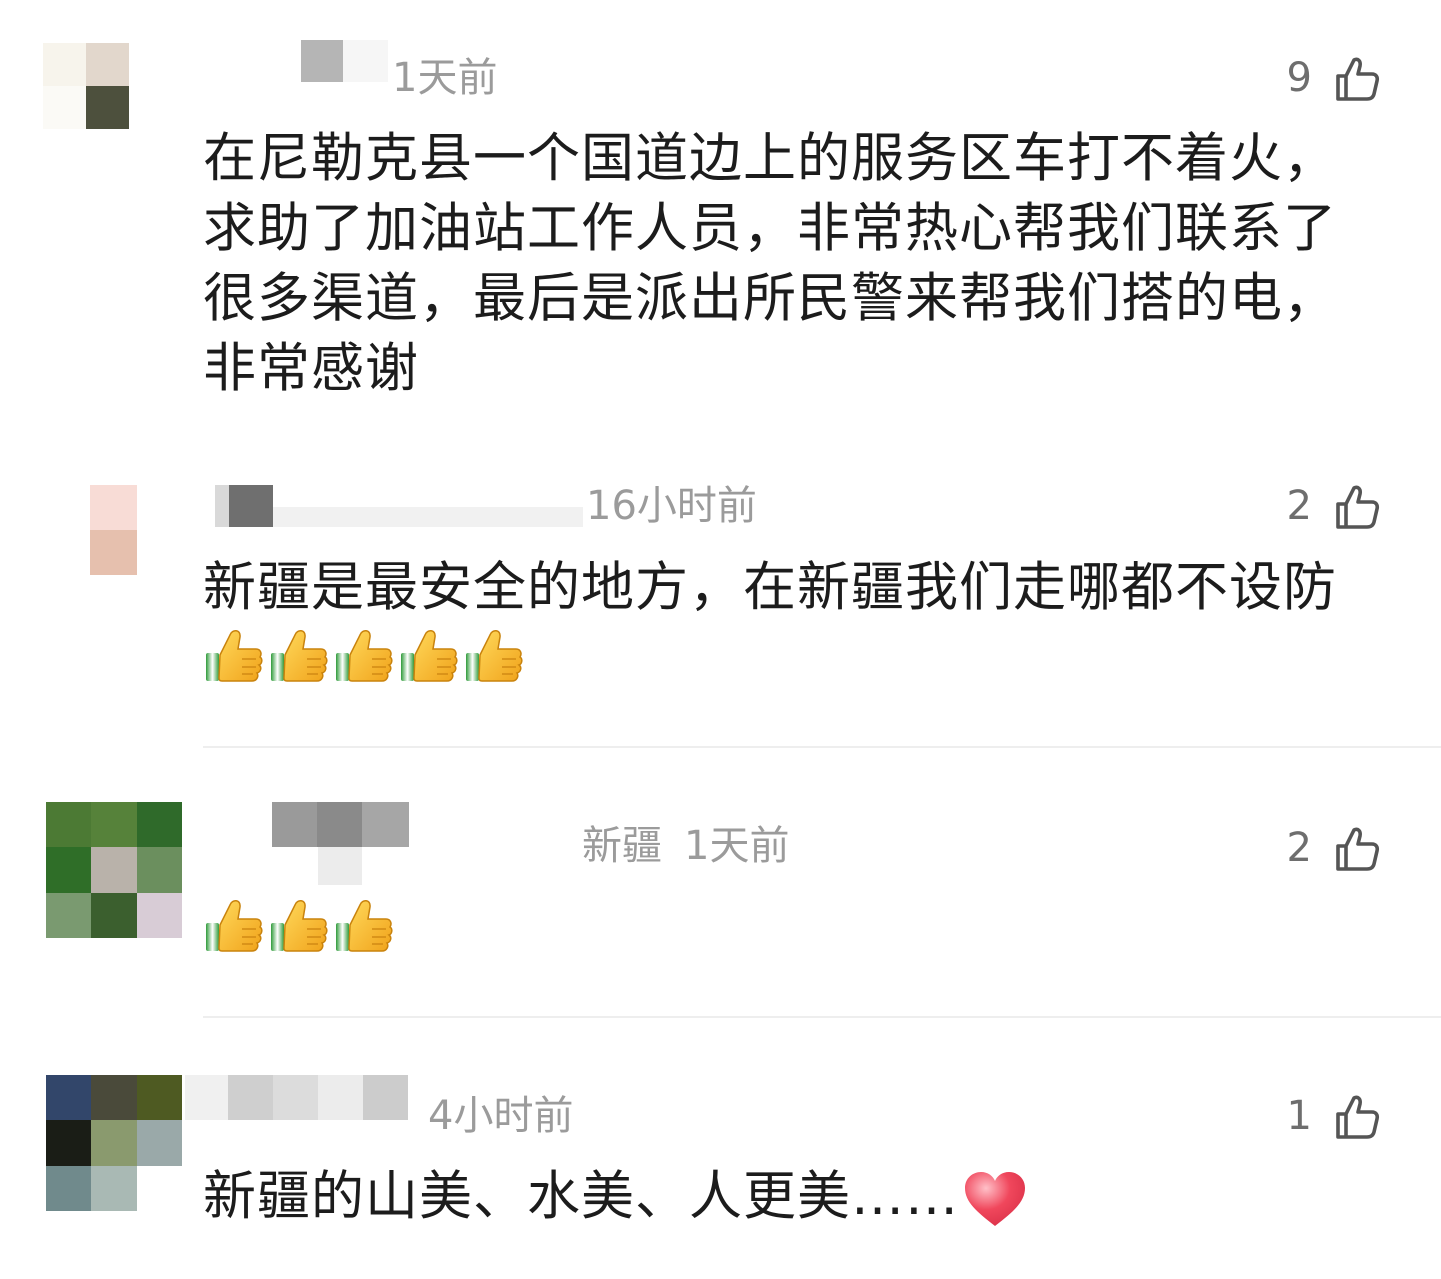 This screenshot has width=1441, height=1279. I want to click on comment-time: 16小时前, so click(671, 506).